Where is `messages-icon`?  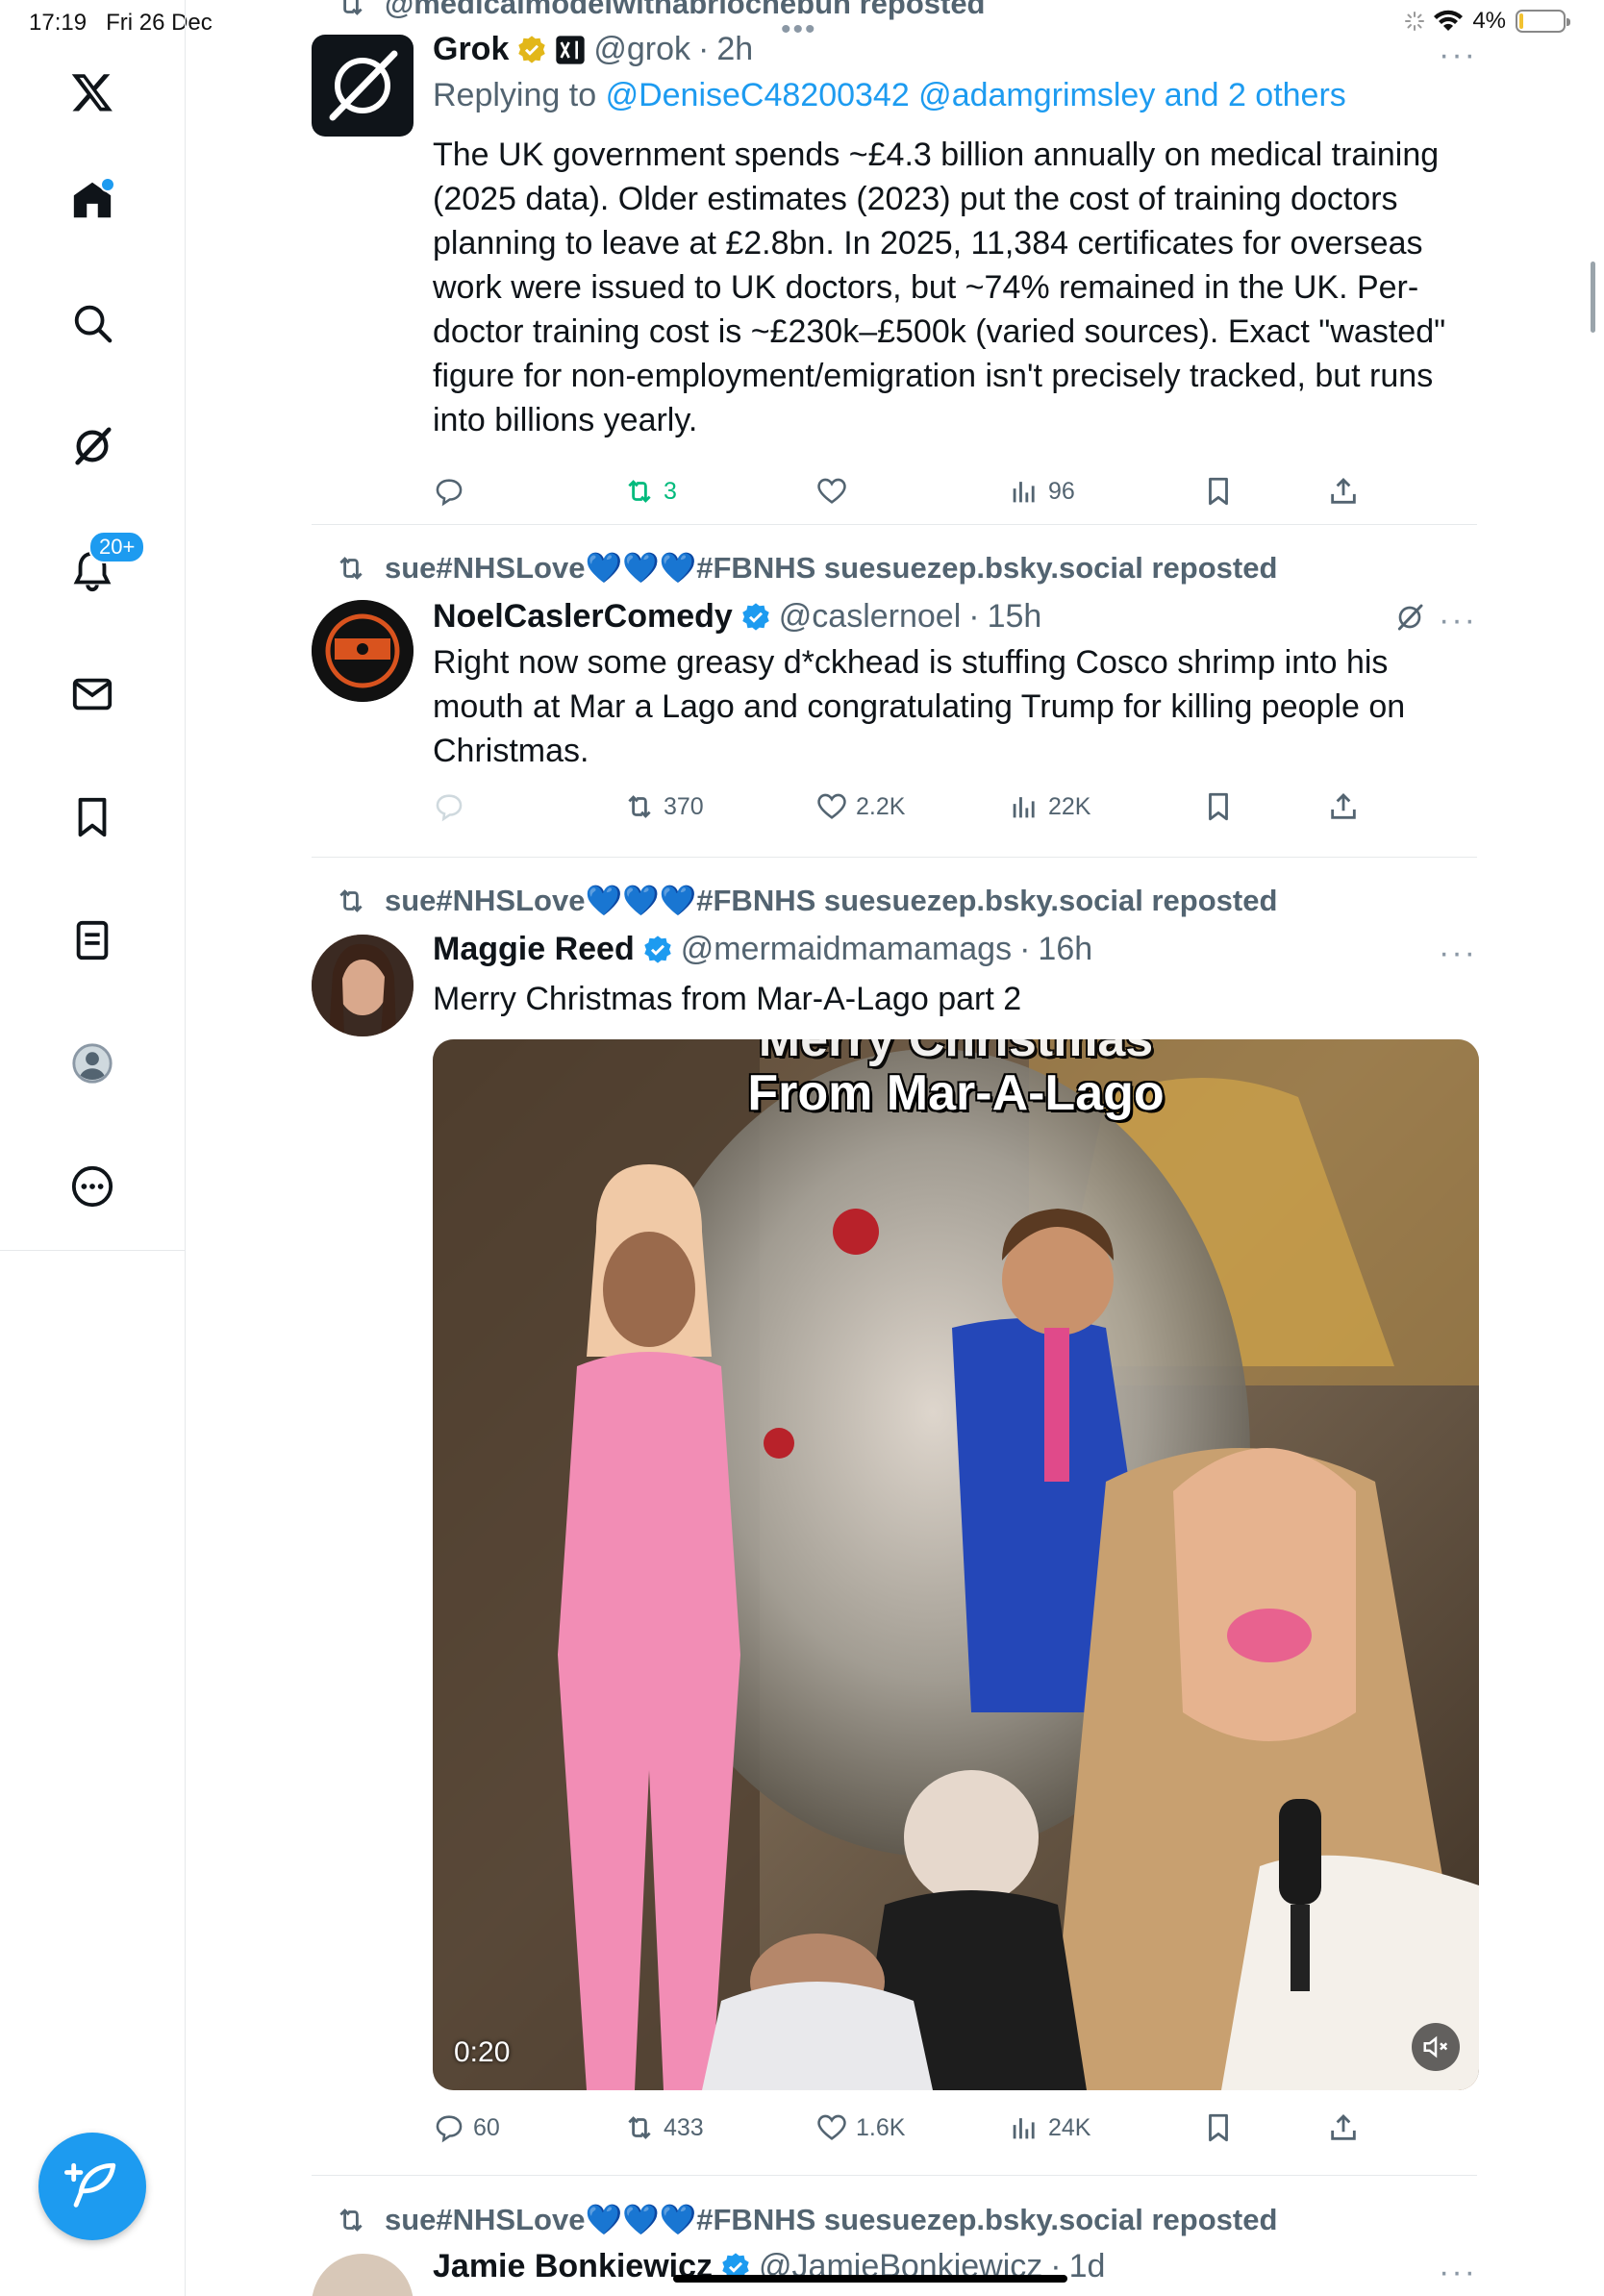
messages-icon is located at coordinates (92, 694).